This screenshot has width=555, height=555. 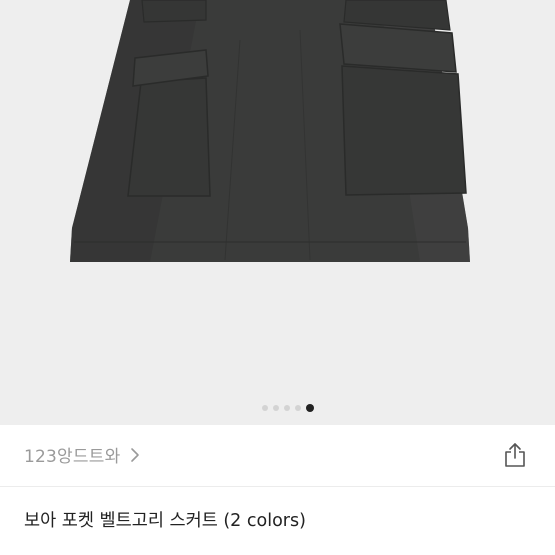 What do you see at coordinates (165, 521) in the screenshot?
I see `product-title: 보아 포켓 벨트고리 스커트 (2 colors)` at bounding box center [165, 521].